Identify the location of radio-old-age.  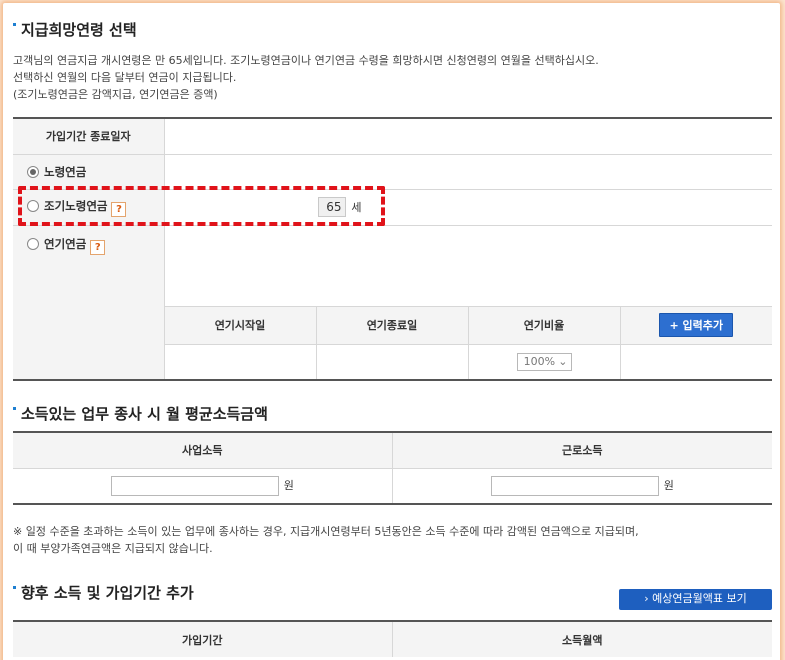
(33, 171).